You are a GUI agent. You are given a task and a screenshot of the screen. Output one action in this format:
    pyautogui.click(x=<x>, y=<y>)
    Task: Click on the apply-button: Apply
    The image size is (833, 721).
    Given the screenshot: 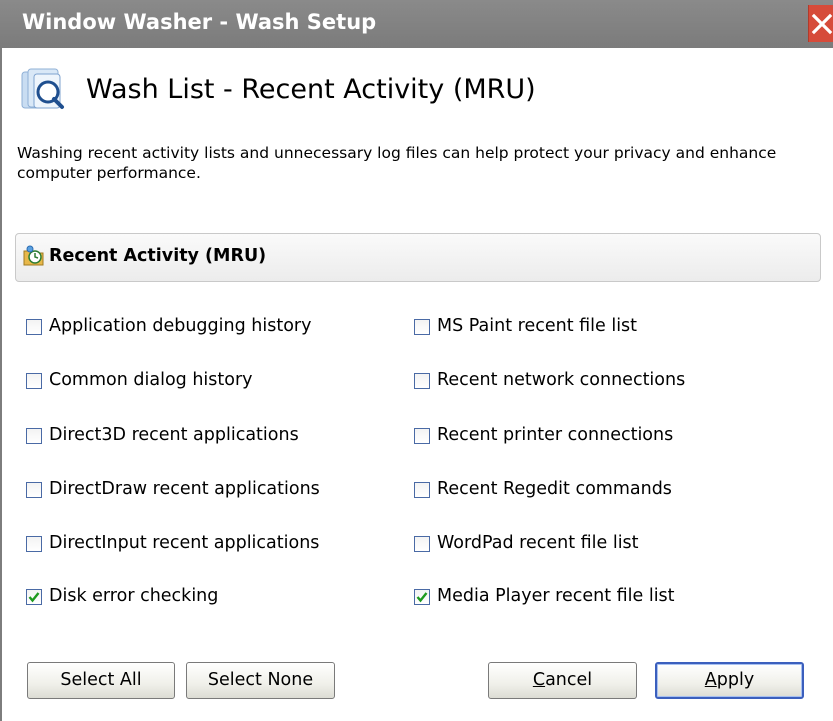 What is the action you would take?
    pyautogui.click(x=729, y=680)
    